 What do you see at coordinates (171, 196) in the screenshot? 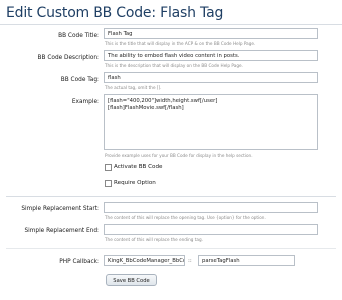
I see `section-divider` at bounding box center [171, 196].